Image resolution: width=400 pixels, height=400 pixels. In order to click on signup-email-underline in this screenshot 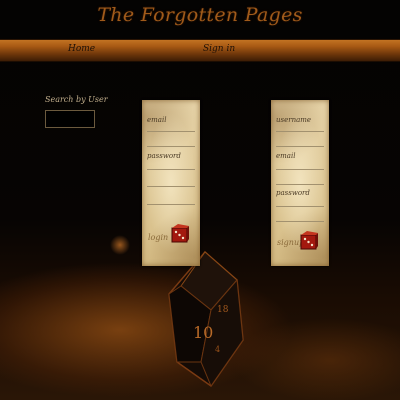, I will do `click(300, 169)`.